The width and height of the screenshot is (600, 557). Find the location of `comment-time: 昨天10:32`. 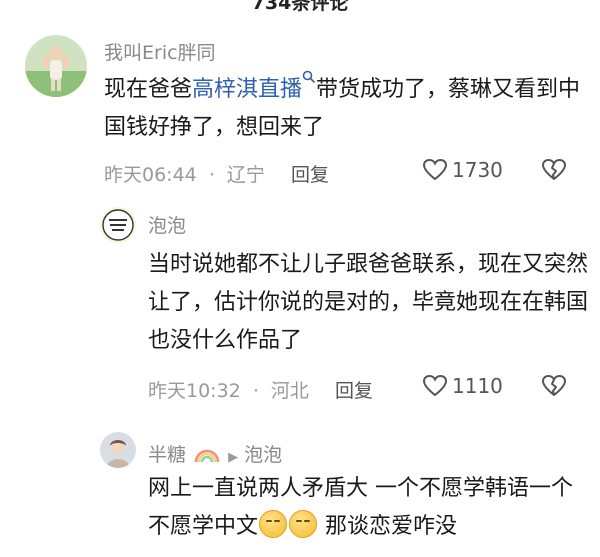

comment-time: 昨天10:32 is located at coordinates (194, 391).